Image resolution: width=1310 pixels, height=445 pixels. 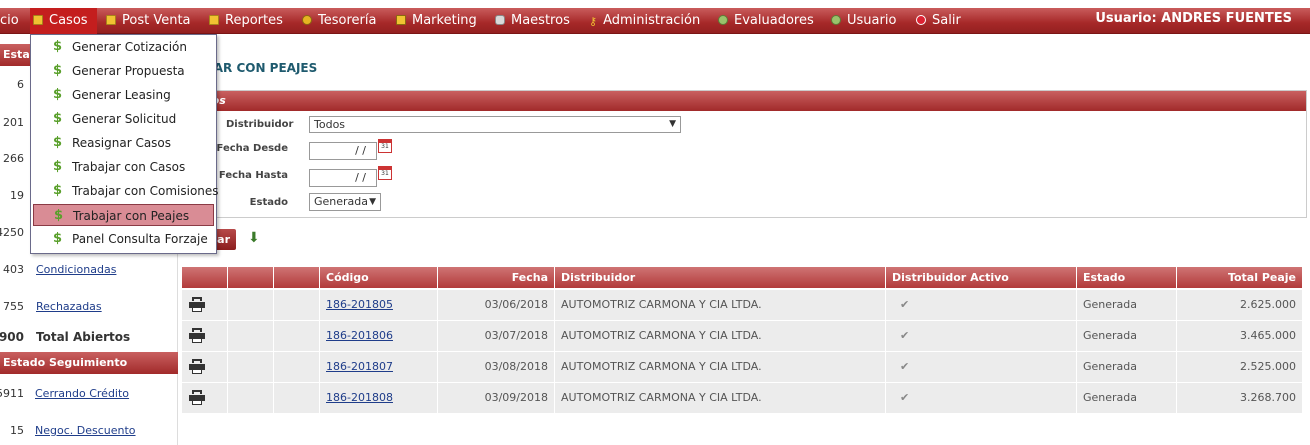 I want to click on codigo-cell: 186-201806, so click(x=379, y=336).